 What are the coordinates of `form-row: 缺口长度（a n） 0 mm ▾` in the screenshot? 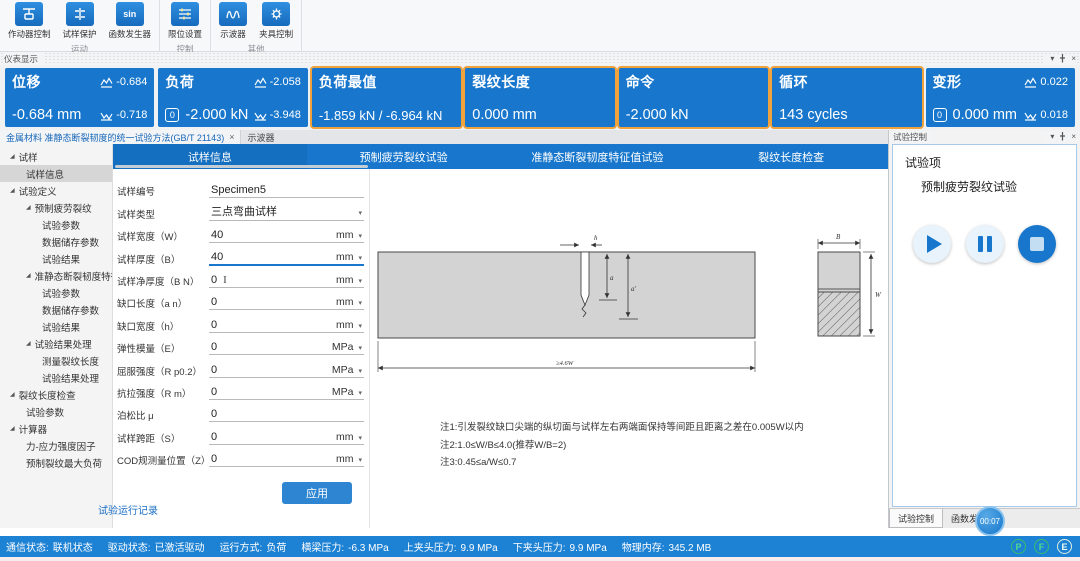 It's located at (240, 302).